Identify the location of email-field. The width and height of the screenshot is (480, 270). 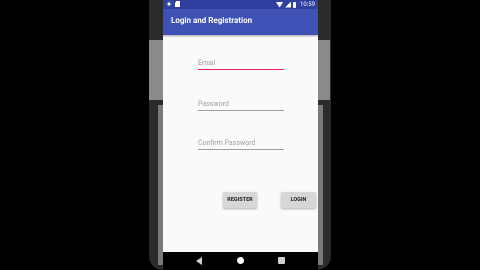
(241, 64).